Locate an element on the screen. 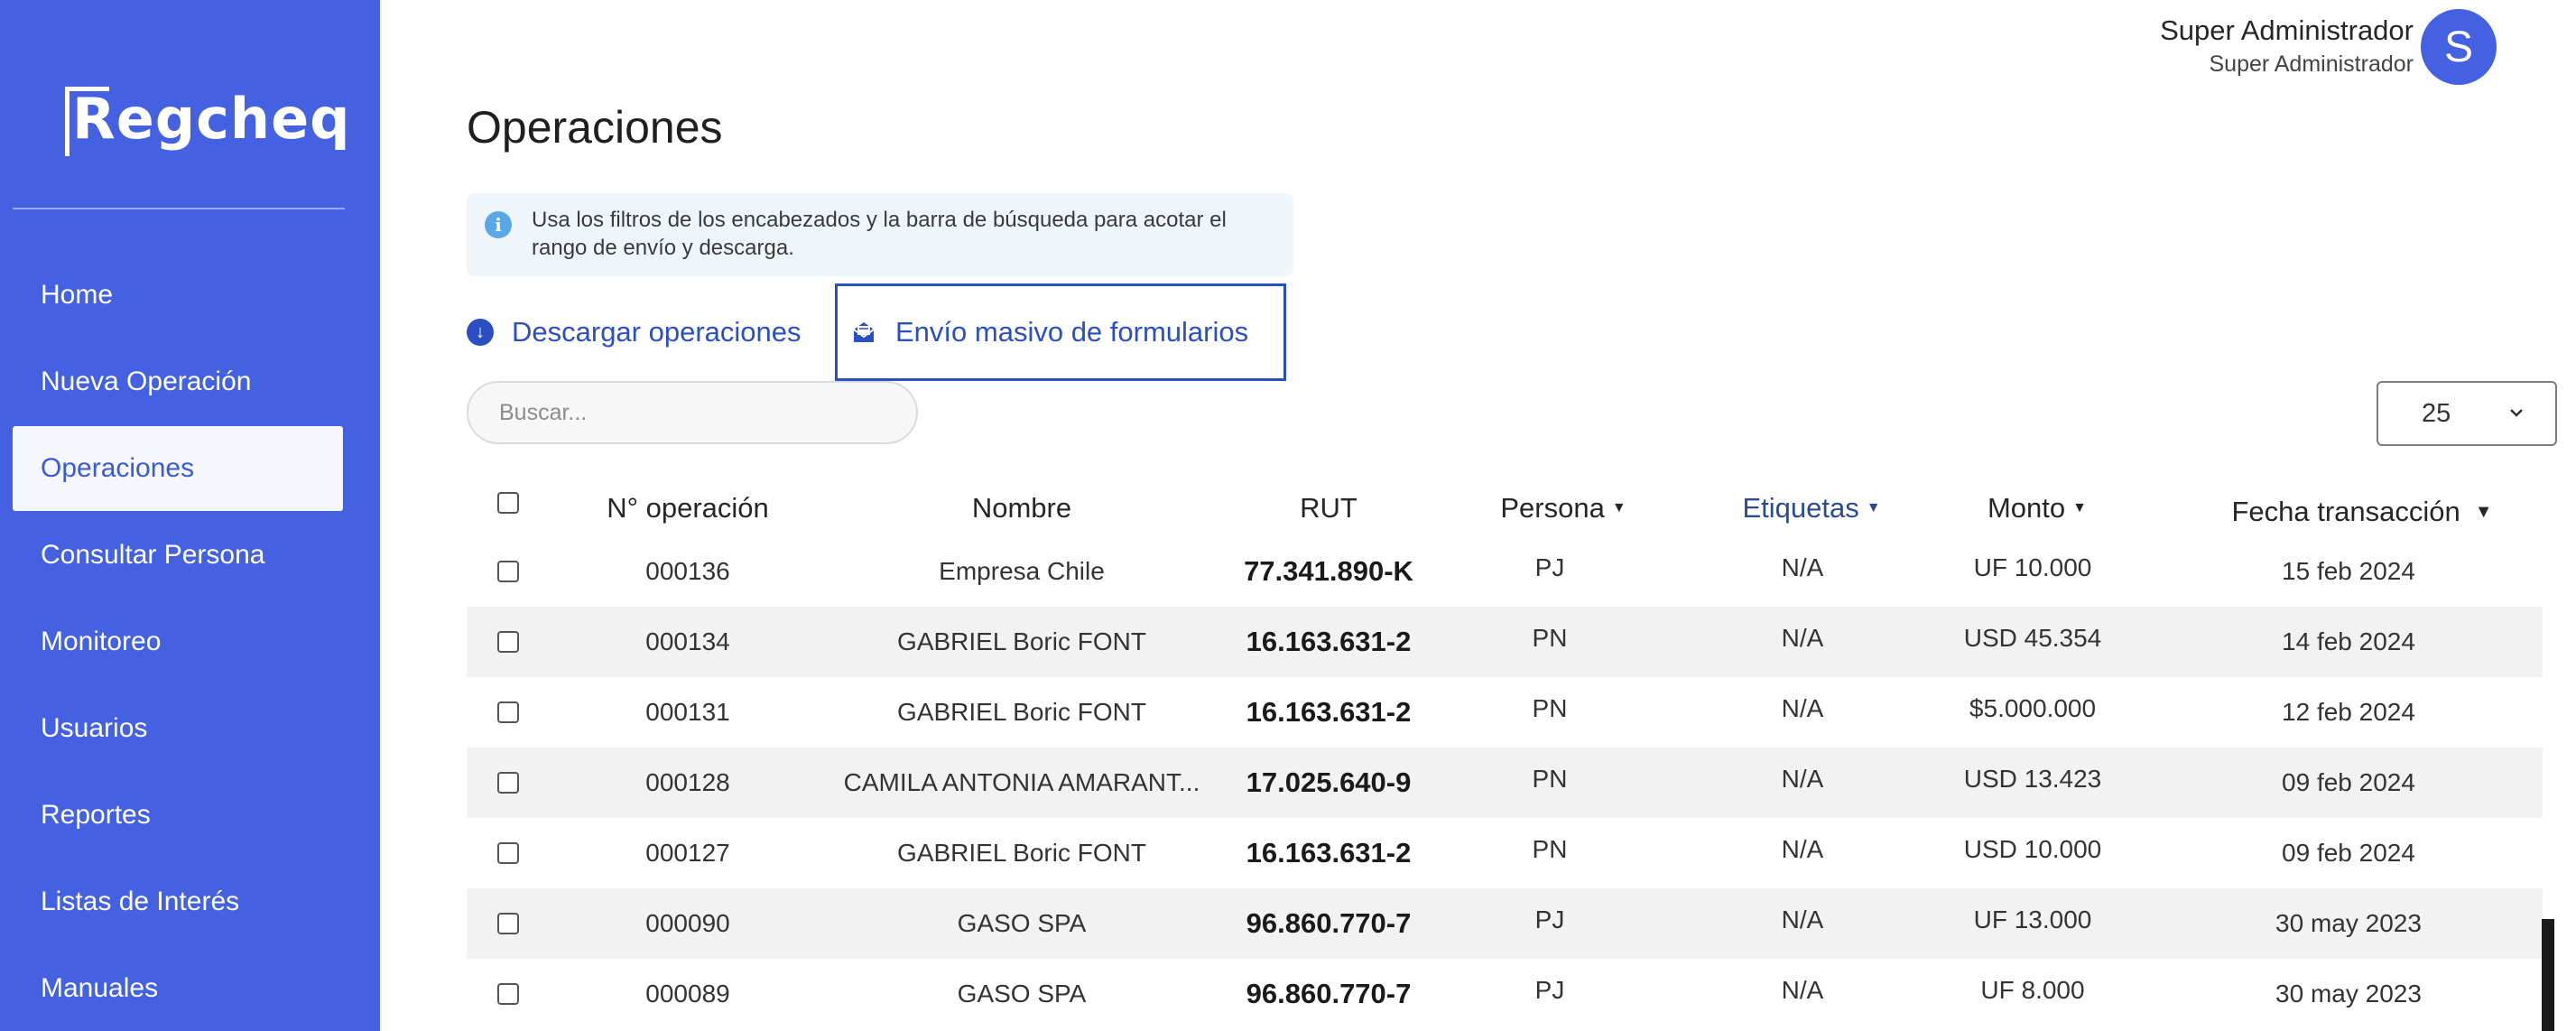 Image resolution: width=2576 pixels, height=1031 pixels. chevron-down-icon is located at coordinates (2516, 413).